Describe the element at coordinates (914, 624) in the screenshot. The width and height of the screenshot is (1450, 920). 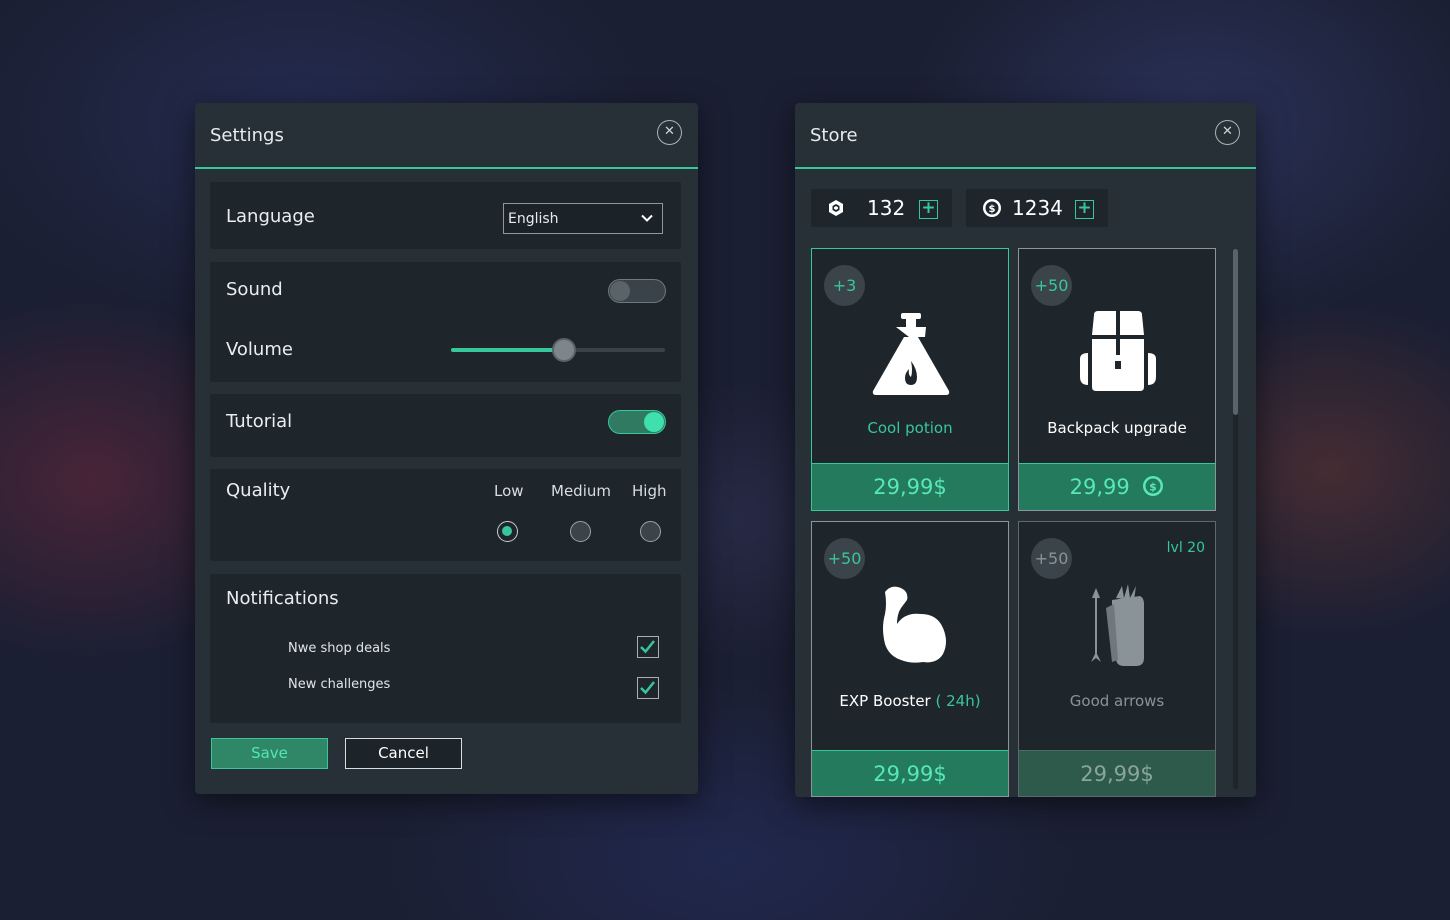
I see `muscle-icon` at that location.